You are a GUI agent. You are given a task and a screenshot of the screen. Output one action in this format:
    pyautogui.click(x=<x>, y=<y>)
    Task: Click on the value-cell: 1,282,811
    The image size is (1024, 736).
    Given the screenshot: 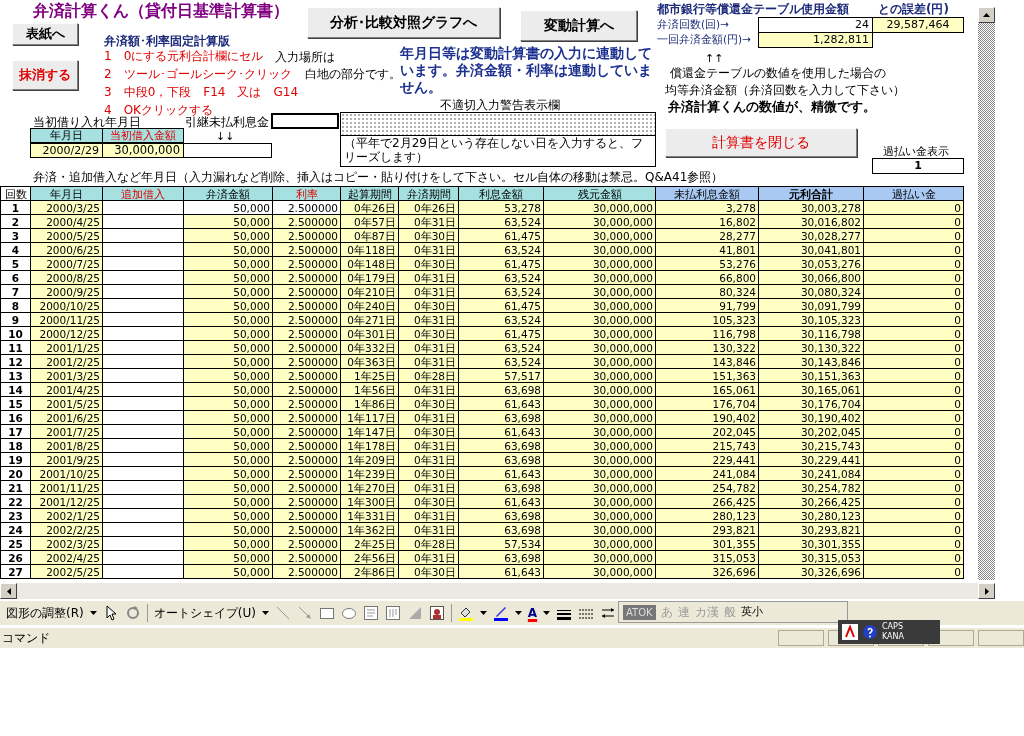 What is the action you would take?
    pyautogui.click(x=815, y=40)
    